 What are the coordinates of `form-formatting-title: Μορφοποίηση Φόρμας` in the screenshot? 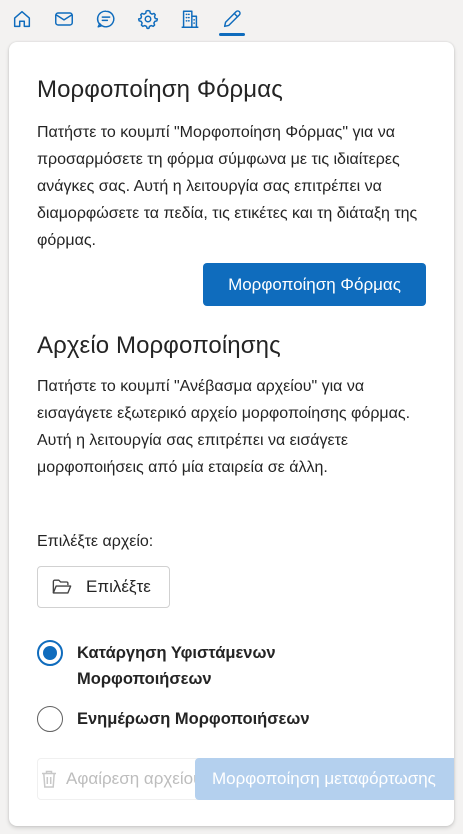 It's located at (160, 89).